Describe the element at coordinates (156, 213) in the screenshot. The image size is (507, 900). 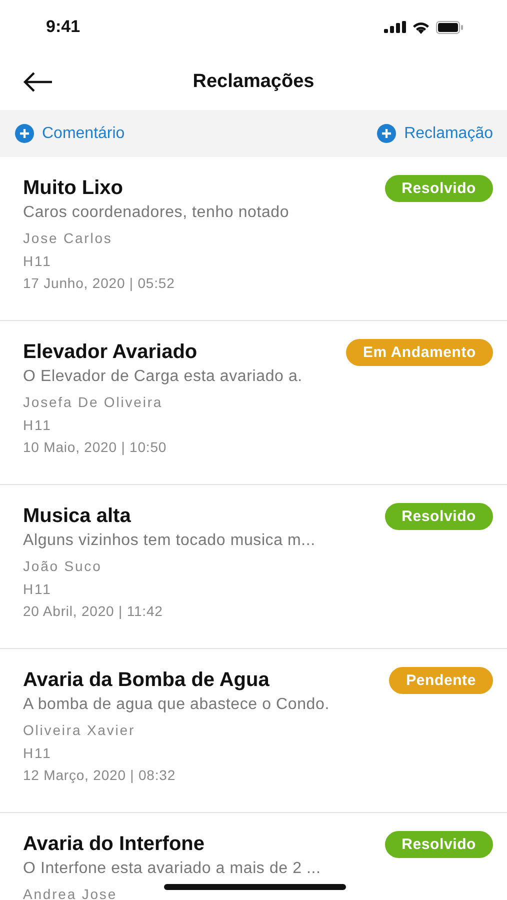
I see `complaint-description: Caros coordenadores, tenho notado` at that location.